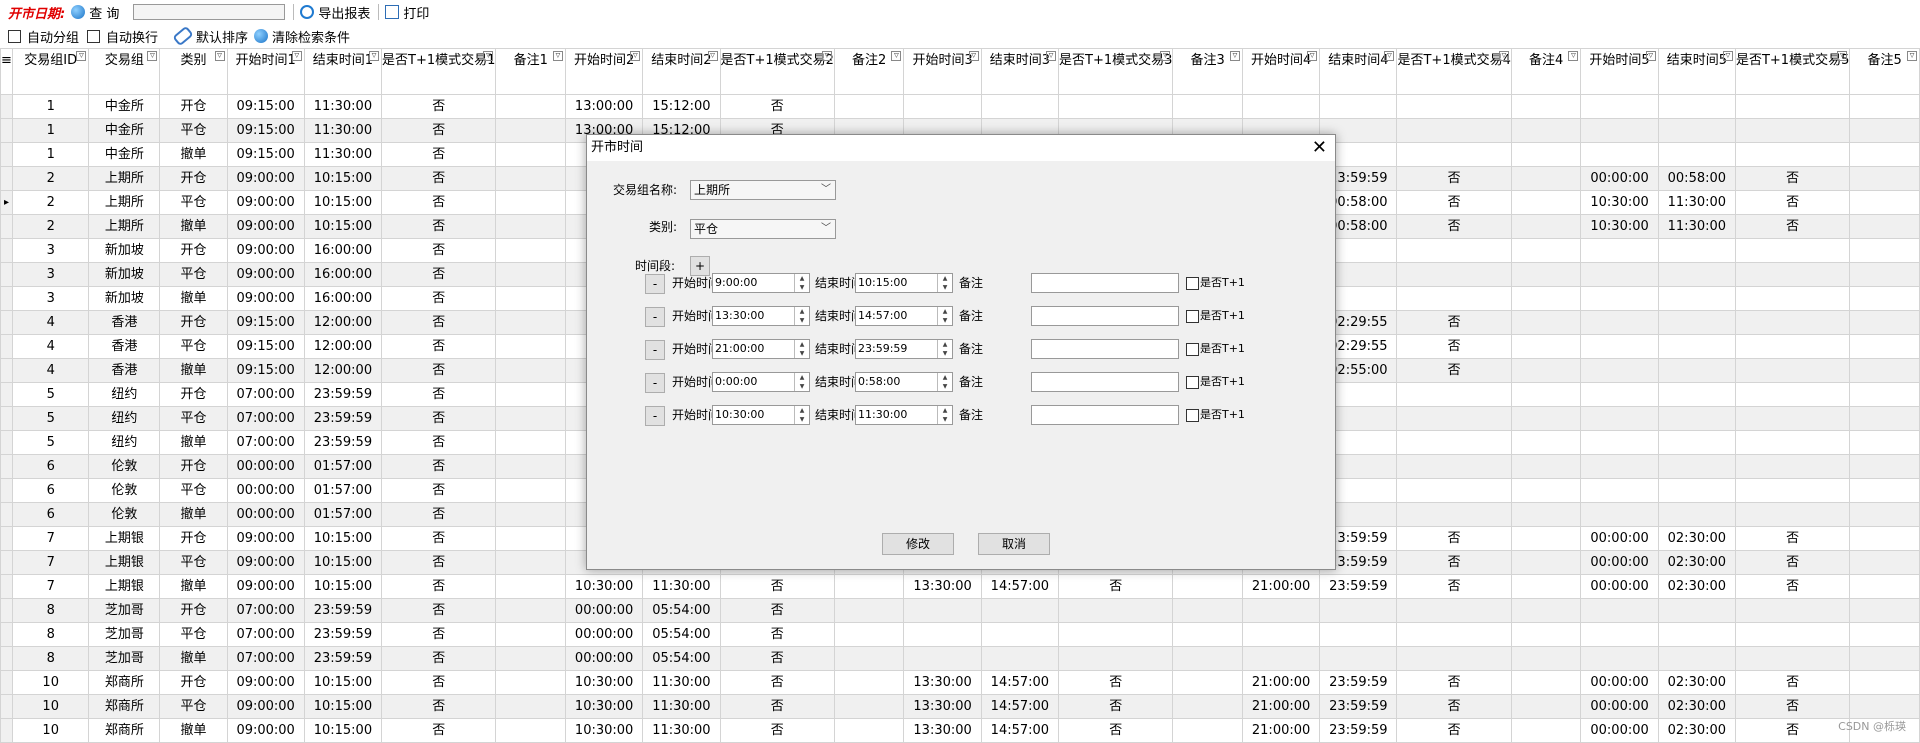  What do you see at coordinates (1105, 283) in the screenshot?
I see `note-input` at bounding box center [1105, 283].